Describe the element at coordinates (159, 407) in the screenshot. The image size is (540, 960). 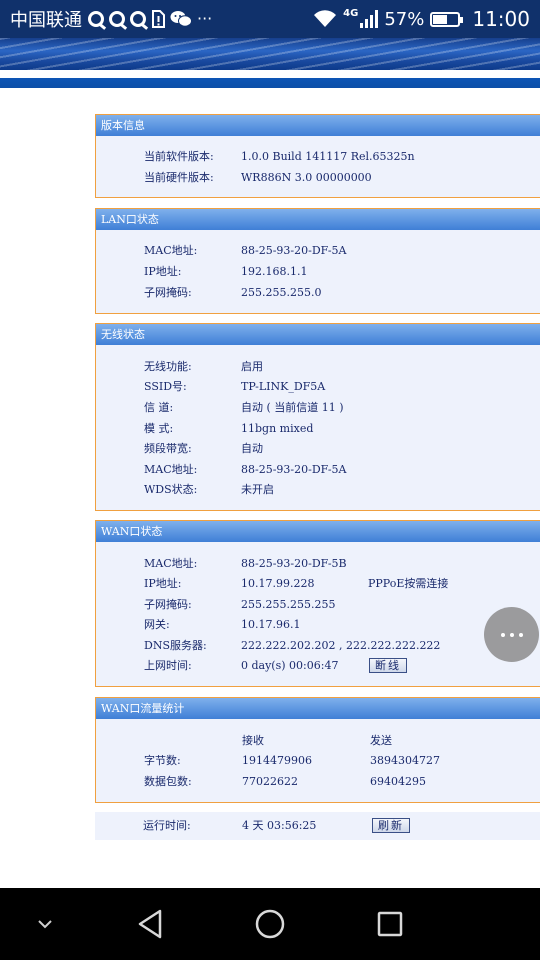
I see `row-label: 信 道:` at that location.